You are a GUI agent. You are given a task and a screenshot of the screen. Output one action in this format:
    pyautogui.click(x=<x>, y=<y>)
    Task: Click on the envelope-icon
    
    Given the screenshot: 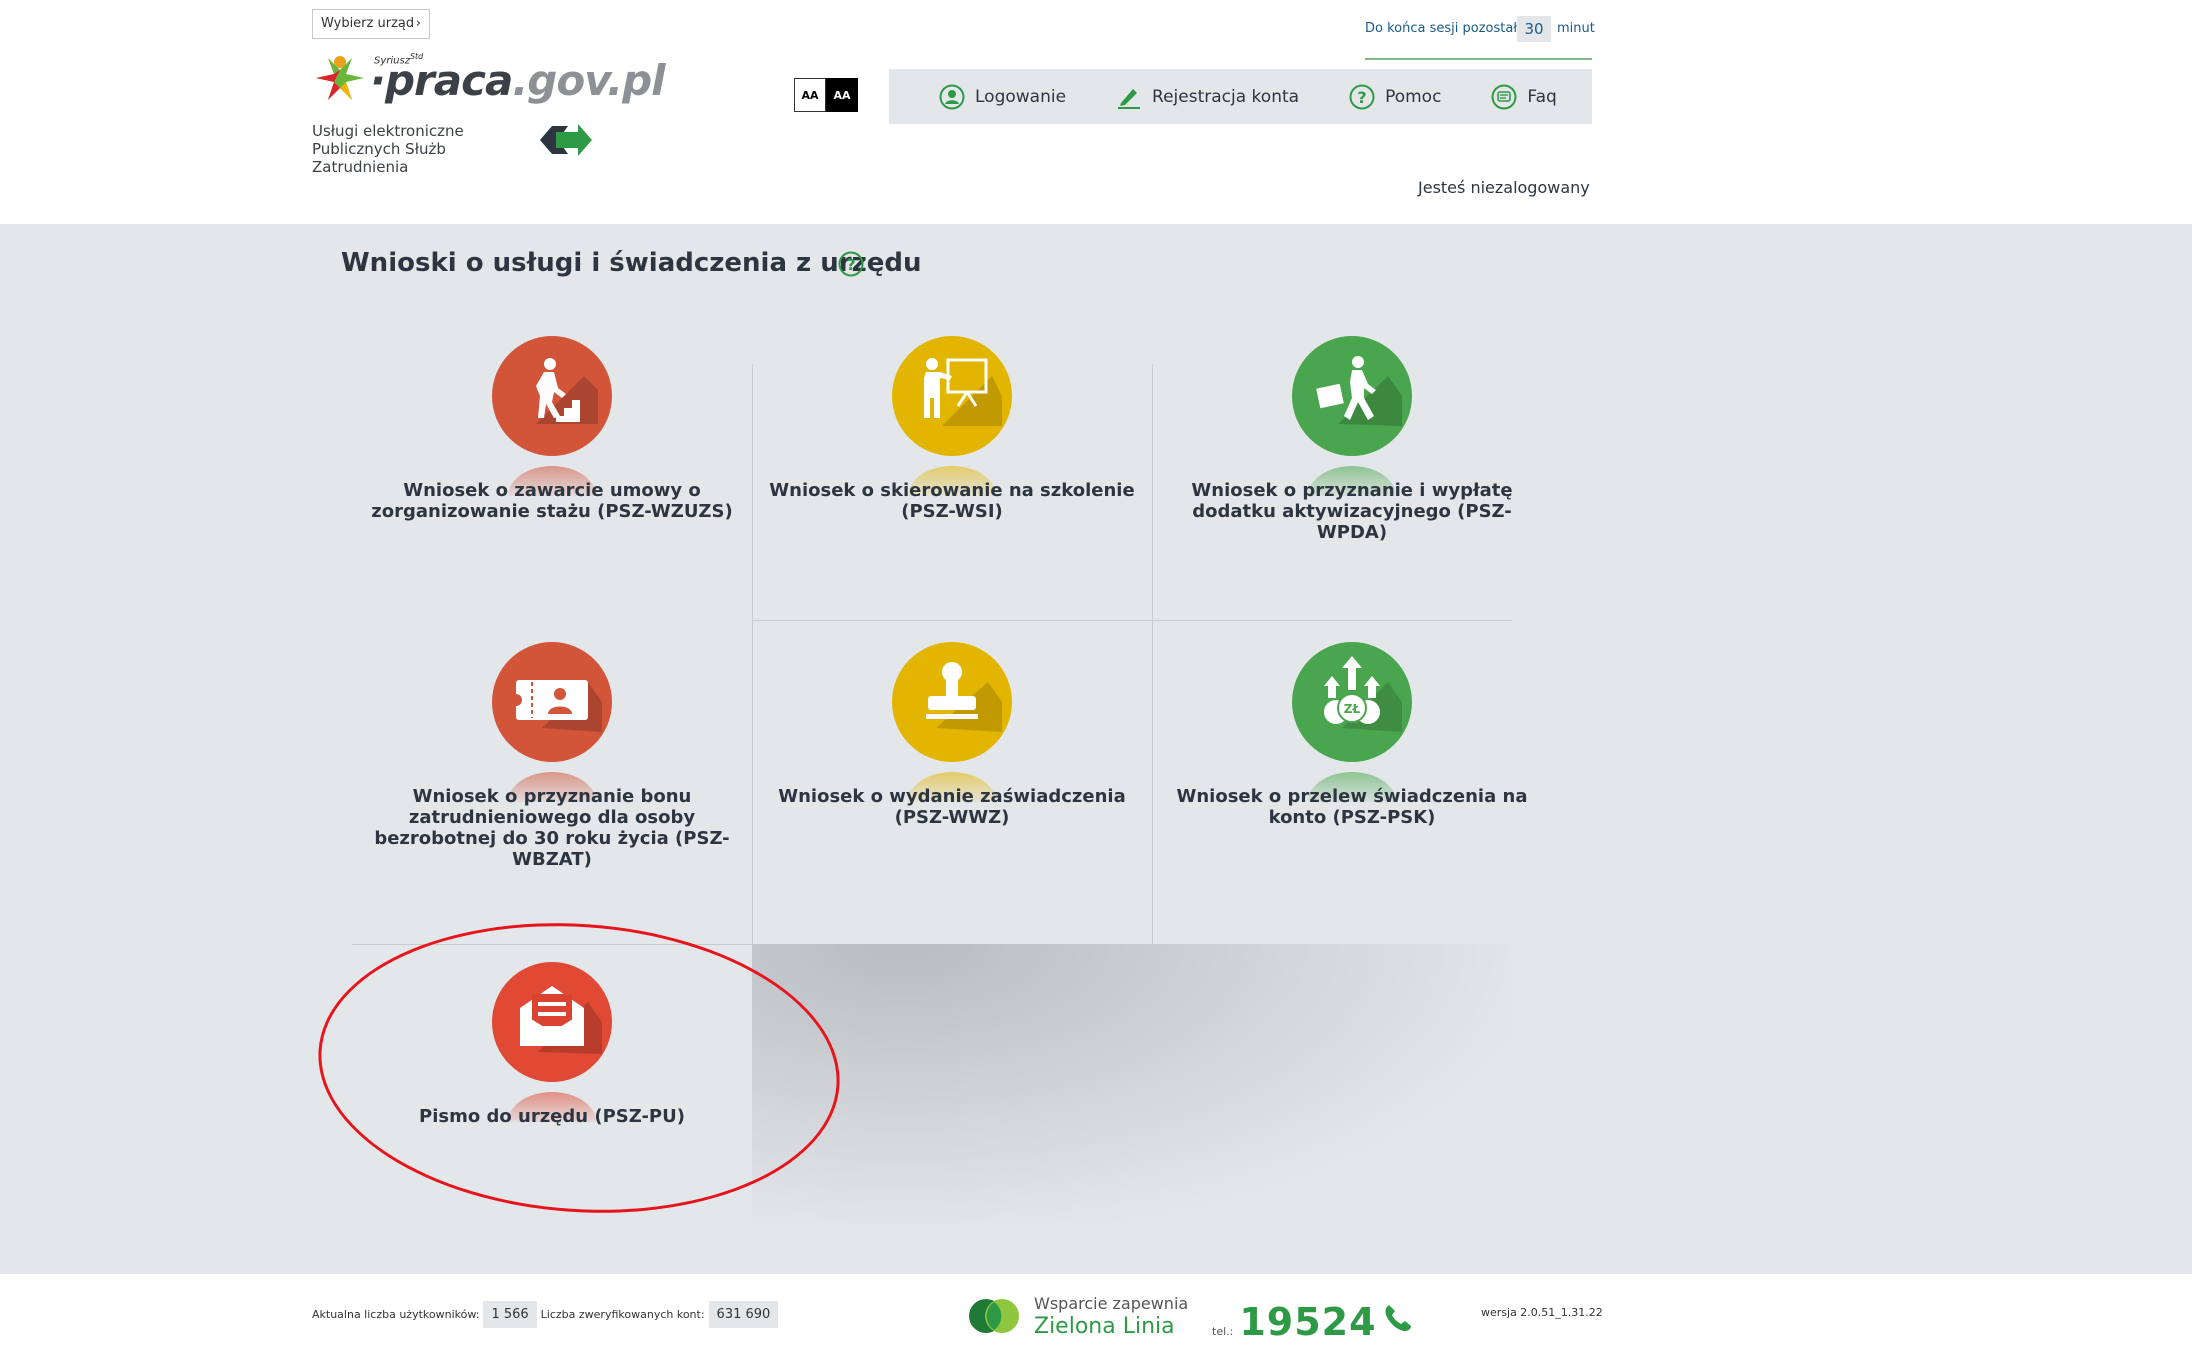 What is the action you would take?
    pyautogui.click(x=552, y=1057)
    